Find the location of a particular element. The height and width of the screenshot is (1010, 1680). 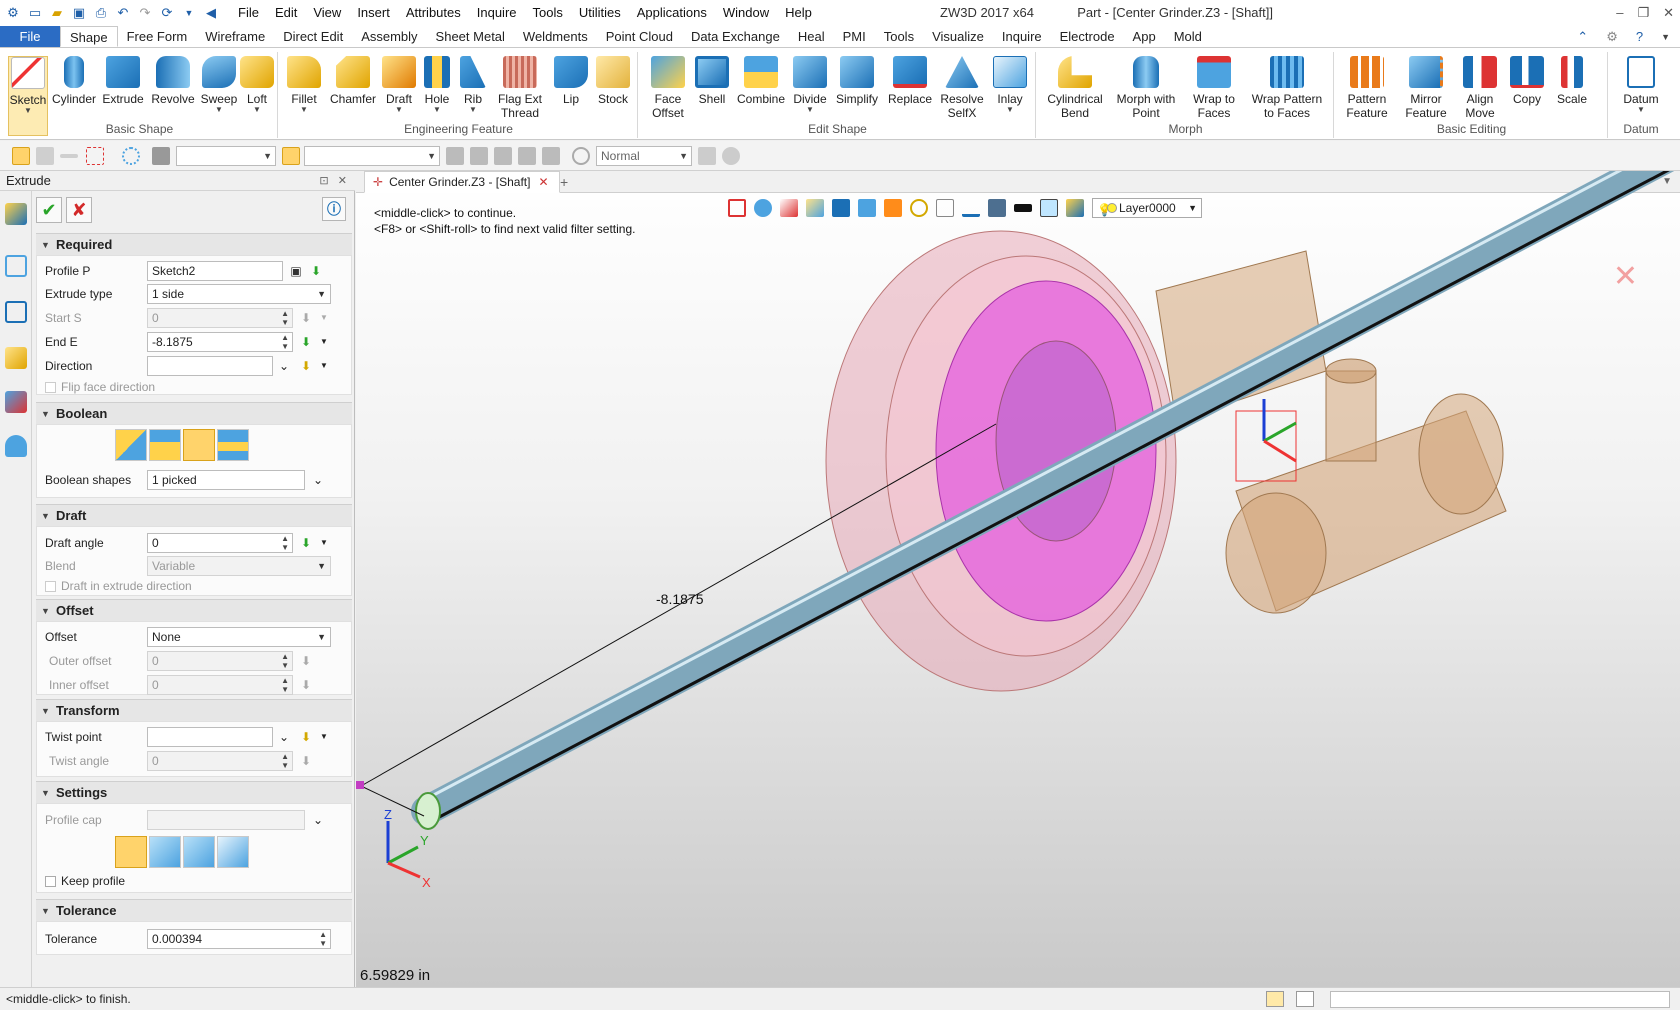

document-tab-close-icon: ✕ is located at coordinates (543, 182).